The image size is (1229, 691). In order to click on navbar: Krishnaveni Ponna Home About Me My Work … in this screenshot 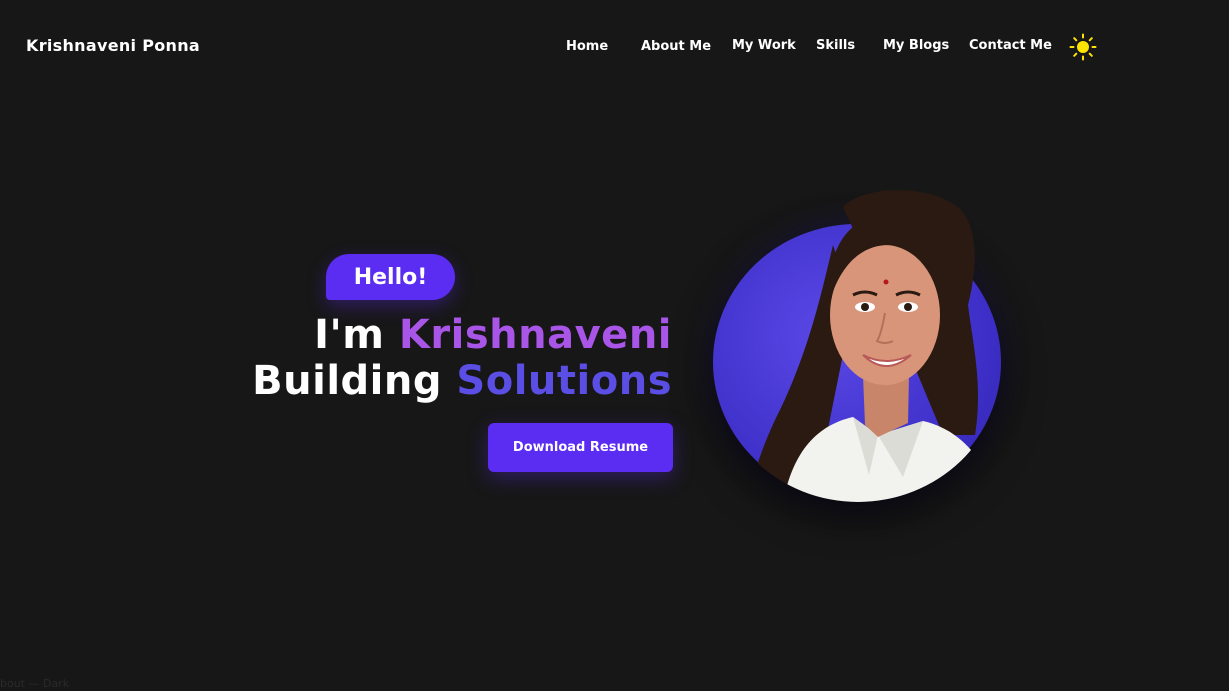, I will do `click(614, 45)`.